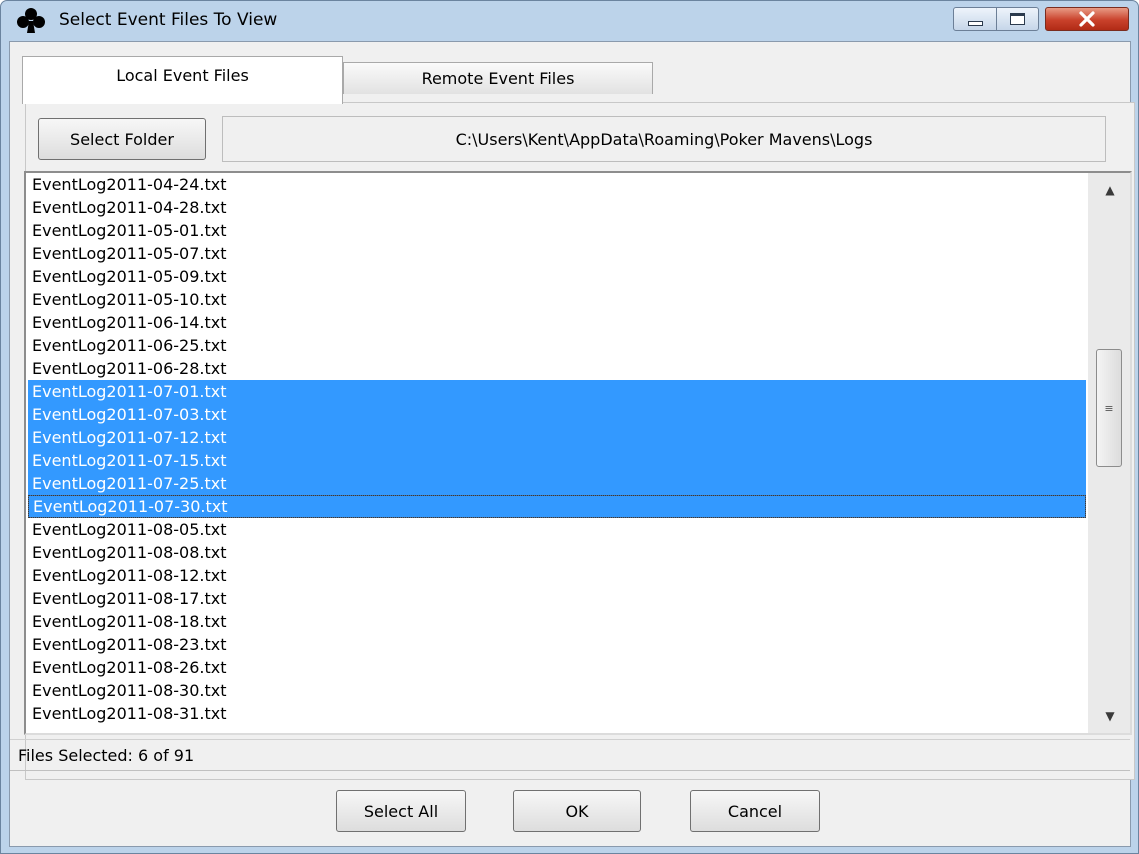 The width and height of the screenshot is (1139, 854). What do you see at coordinates (557, 529) in the screenshot?
I see `list-item: EventLog2011-08-05.txt` at bounding box center [557, 529].